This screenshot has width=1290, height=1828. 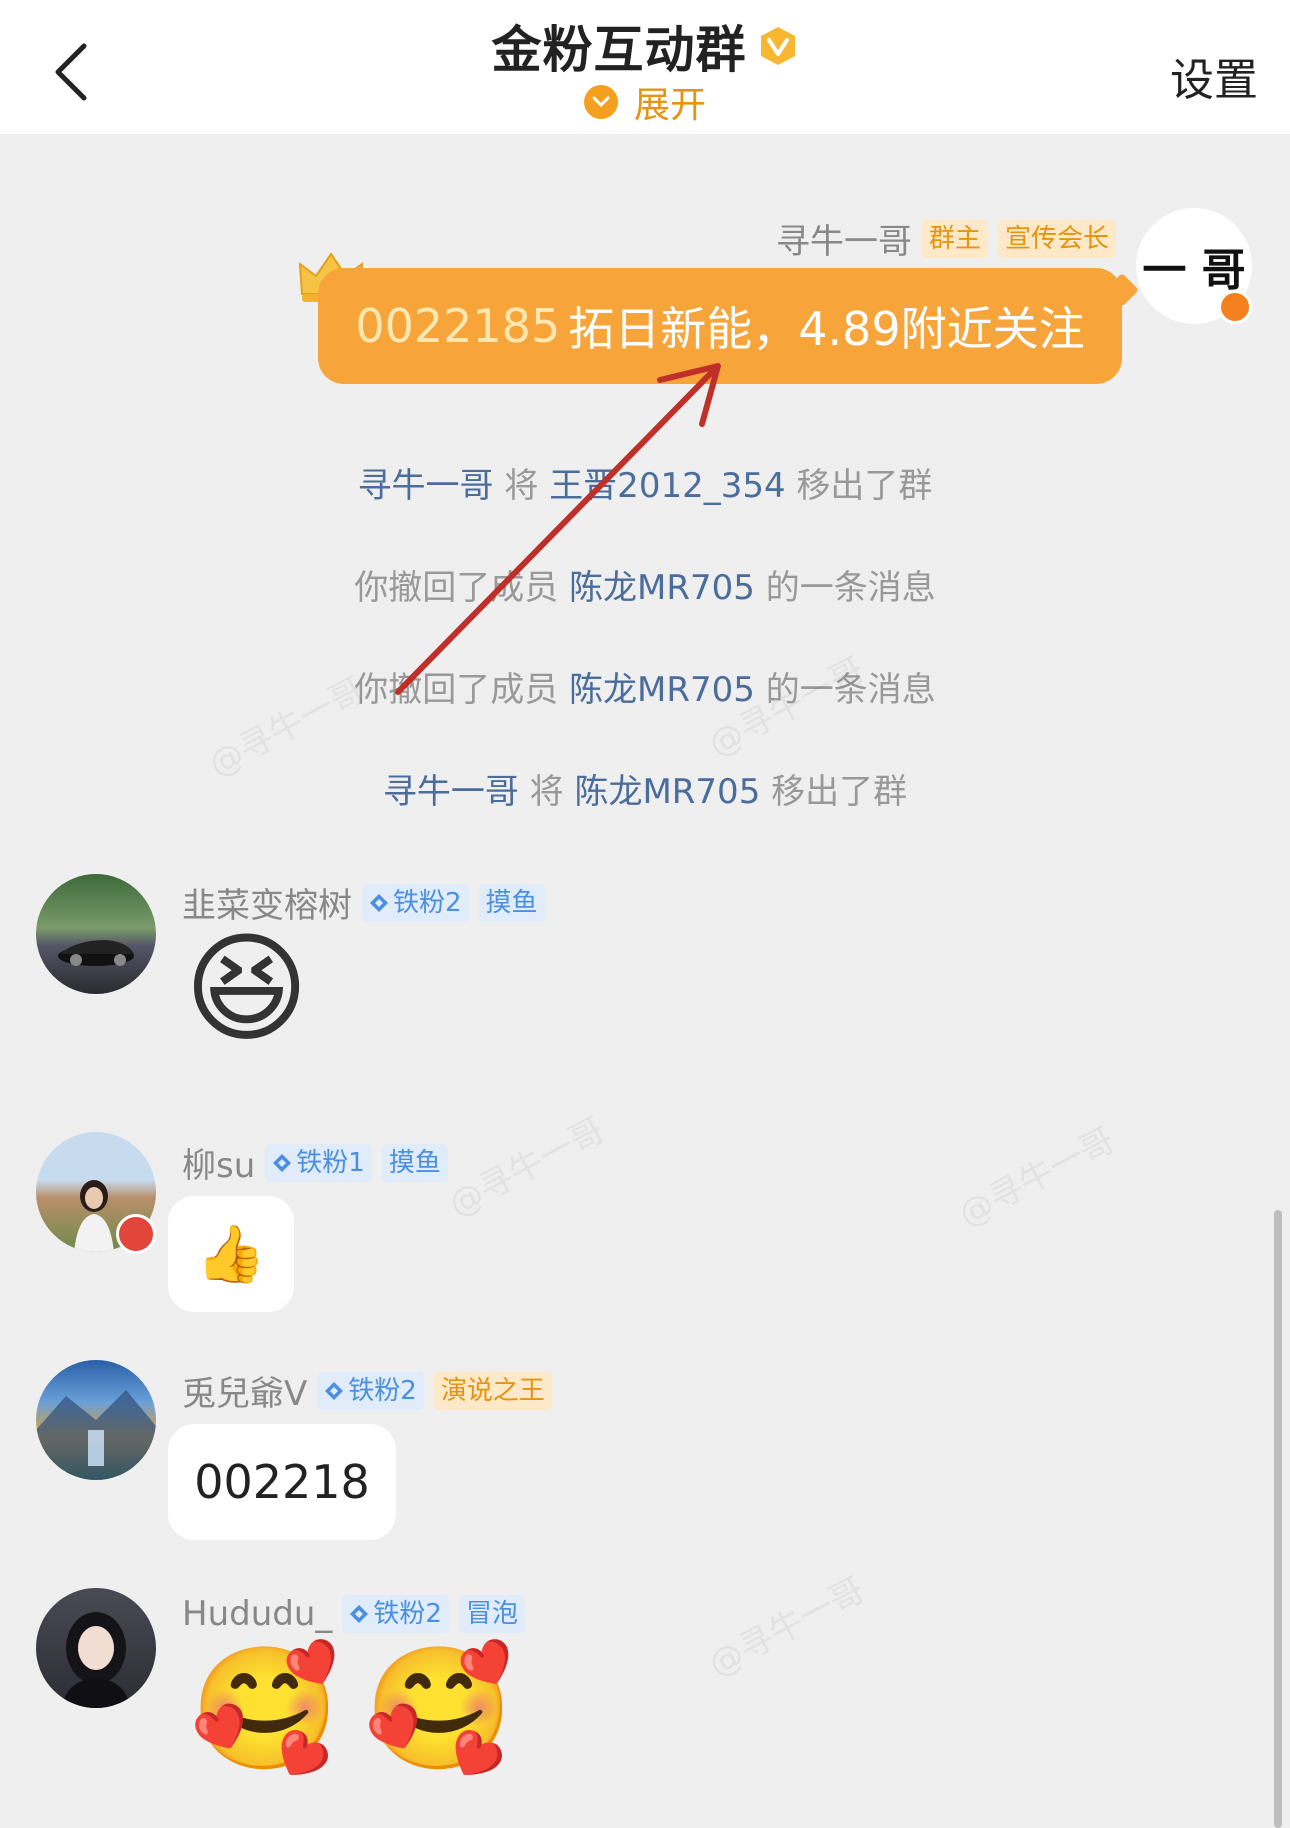 I want to click on message-text: 拓日新能，4.89附近关注, so click(x=826, y=329).